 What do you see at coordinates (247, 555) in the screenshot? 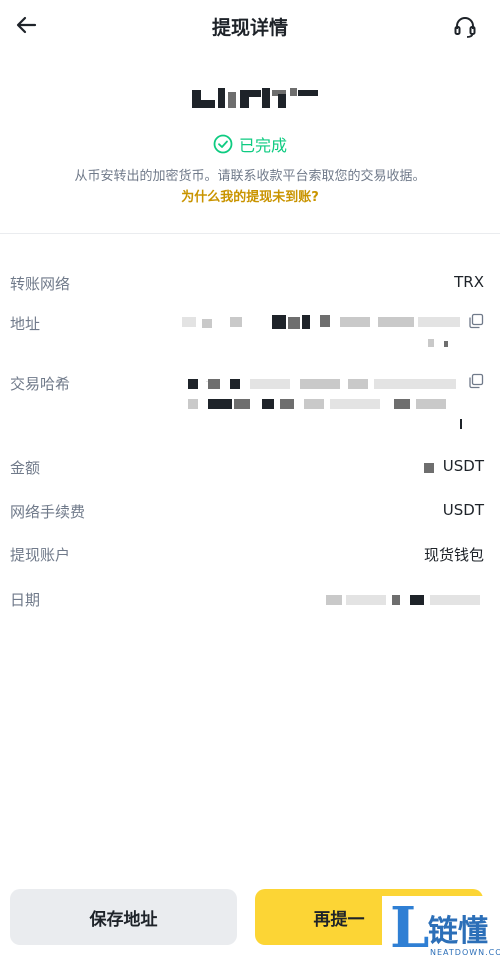
I see `detail-row-account: 提现账户 现货钱包` at bounding box center [247, 555].